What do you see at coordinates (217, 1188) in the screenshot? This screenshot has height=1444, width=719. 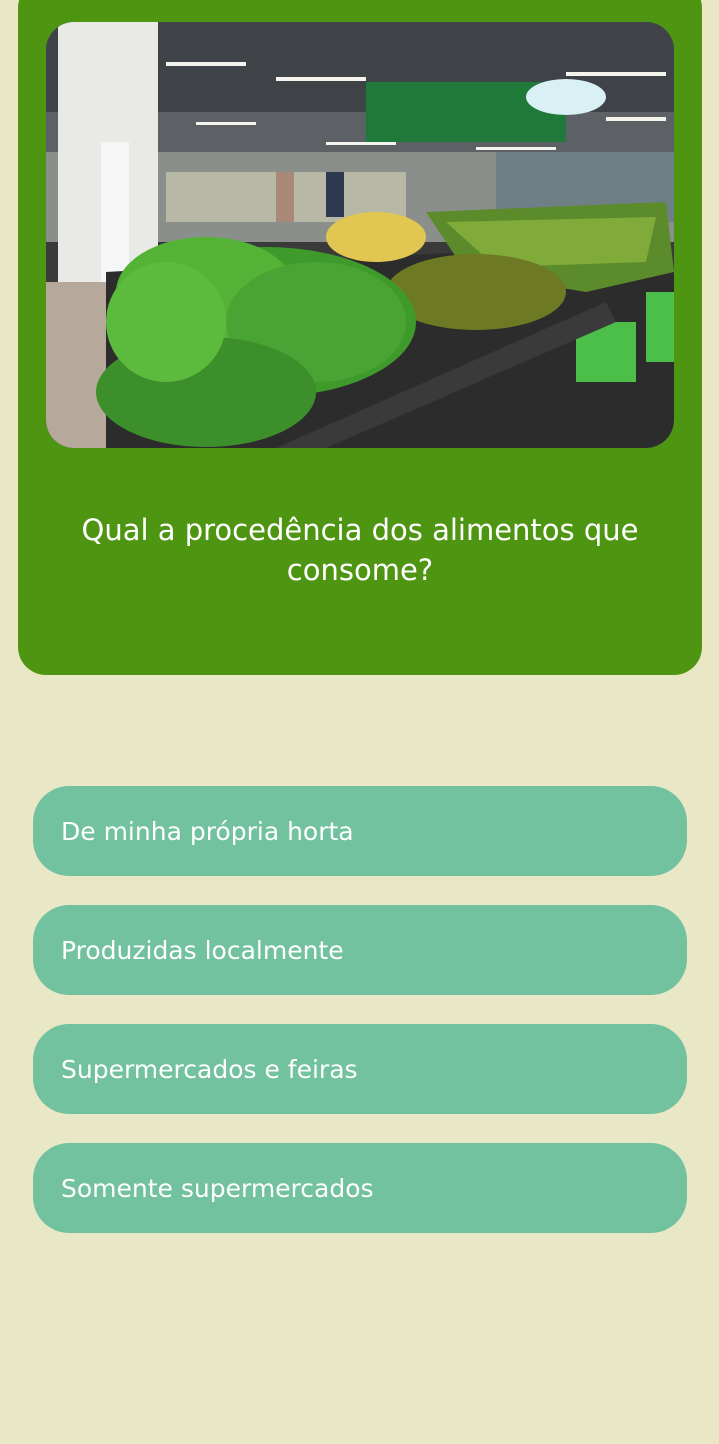 I see `option-label: Somente supermercados` at bounding box center [217, 1188].